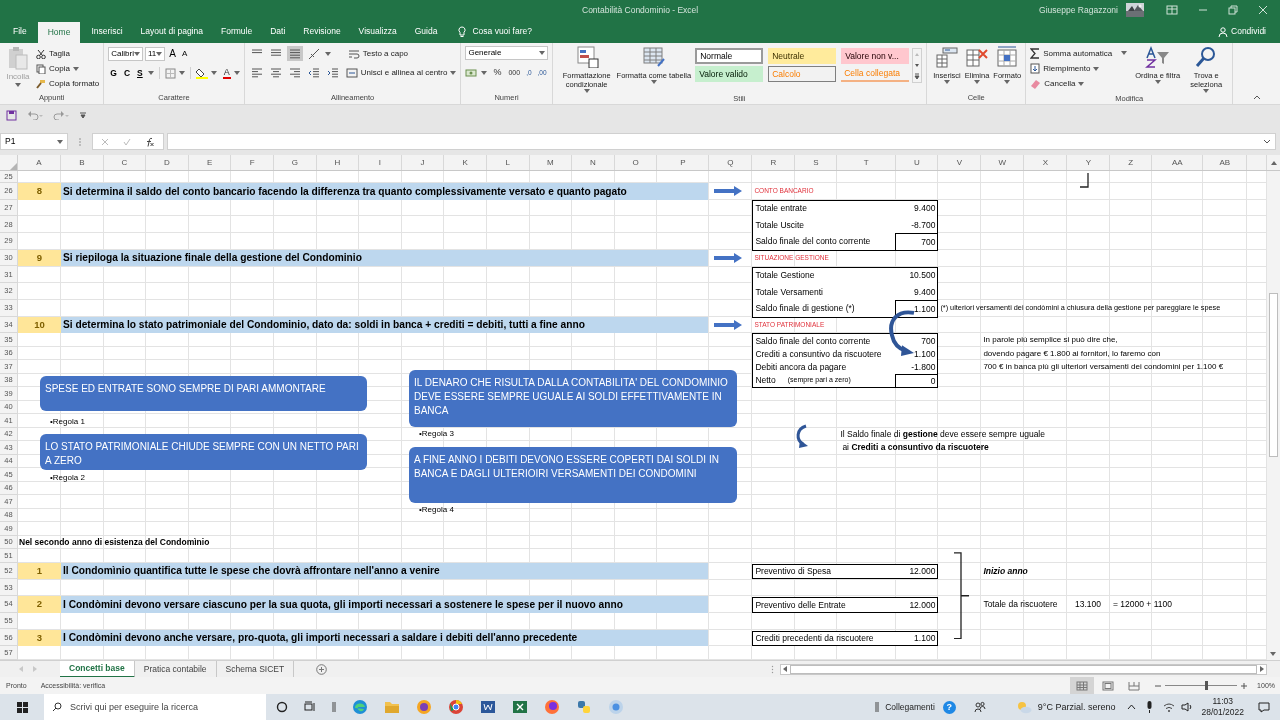 The image size is (1280, 720). I want to click on column-header: Z, so click(1131, 162).